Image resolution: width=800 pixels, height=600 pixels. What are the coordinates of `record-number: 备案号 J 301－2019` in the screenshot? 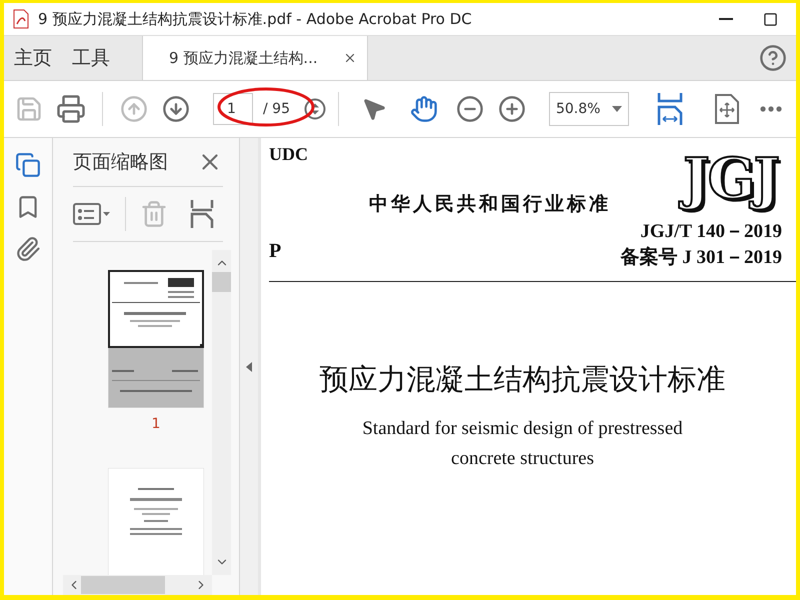 It's located at (701, 257).